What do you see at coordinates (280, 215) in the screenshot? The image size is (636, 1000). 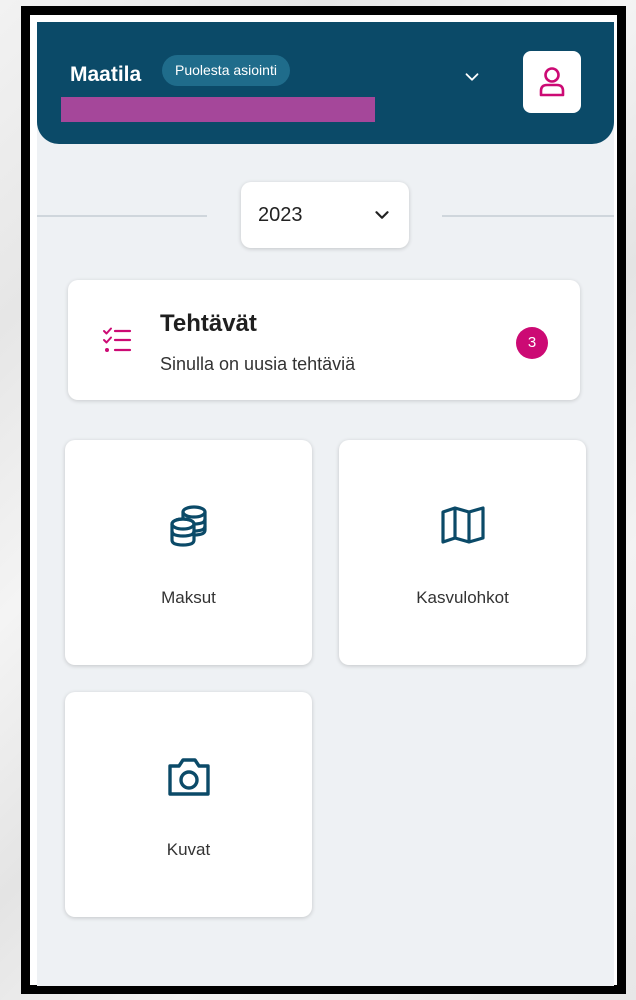 I see `year-value: 2023` at bounding box center [280, 215].